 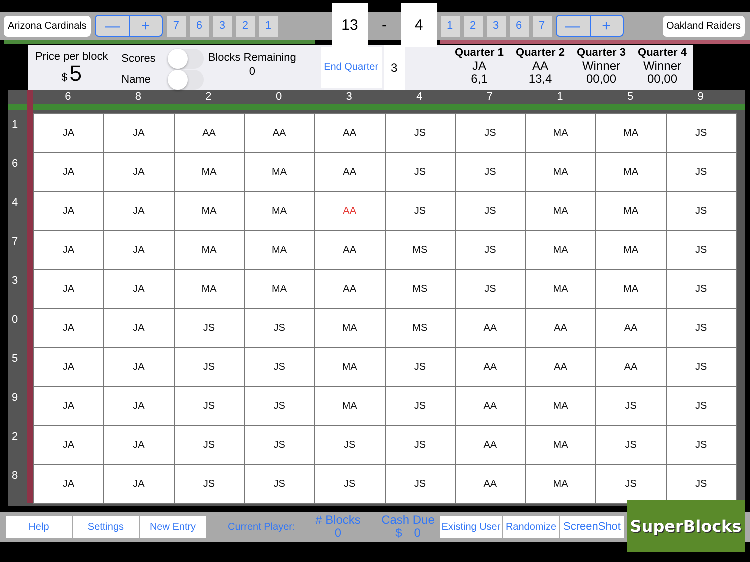 What do you see at coordinates (173, 527) in the screenshot?
I see `toolbar-button: New Entry` at bounding box center [173, 527].